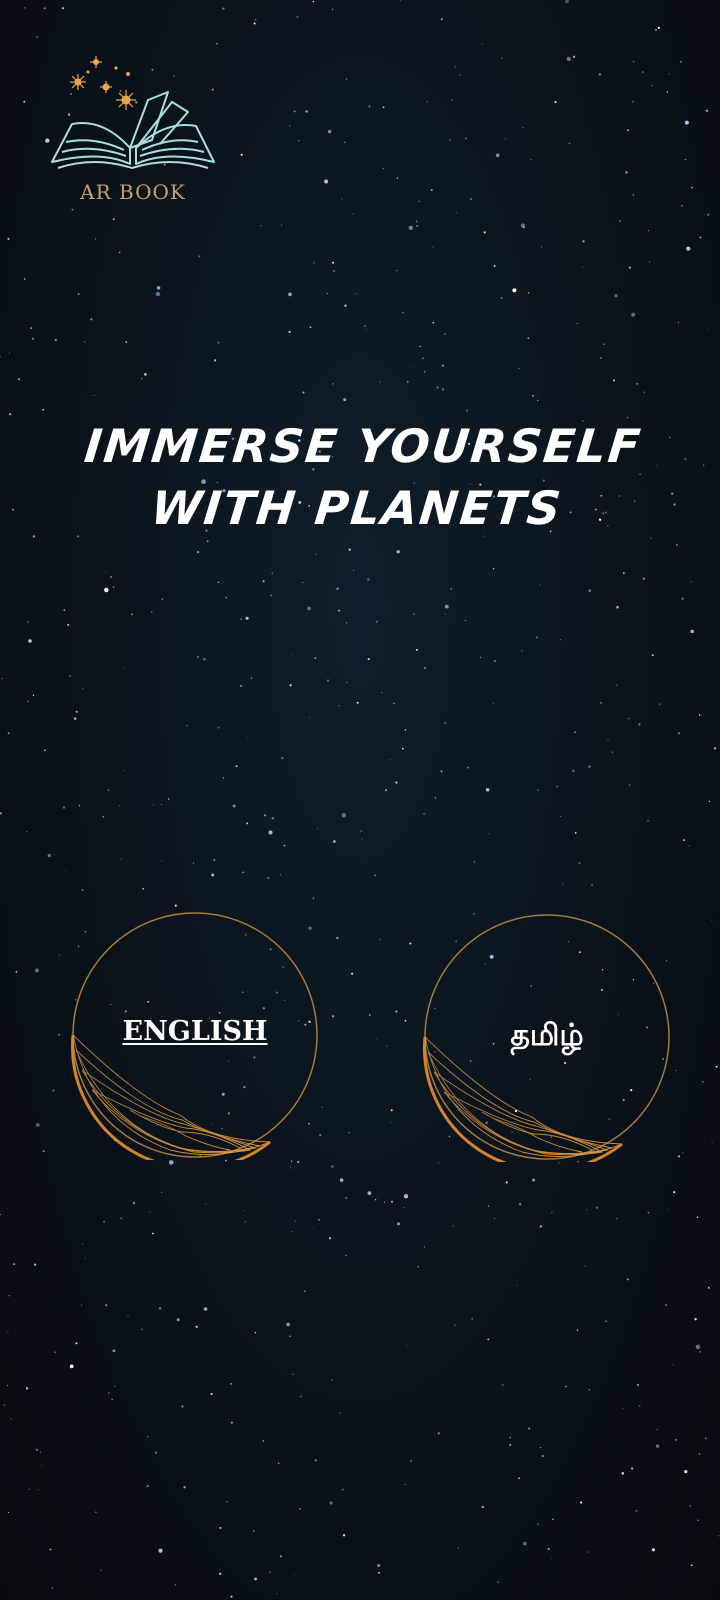  I want to click on tamil-label: தமிழ், so click(547, 1035).